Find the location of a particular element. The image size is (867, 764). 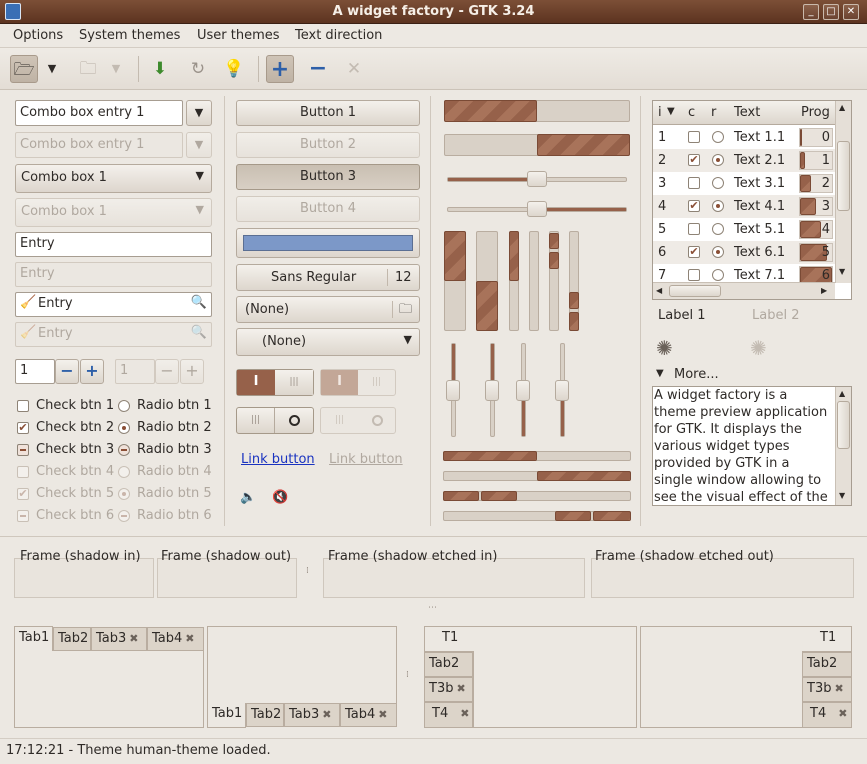

tab-right-2: Tab2 is located at coordinates (827, 664).